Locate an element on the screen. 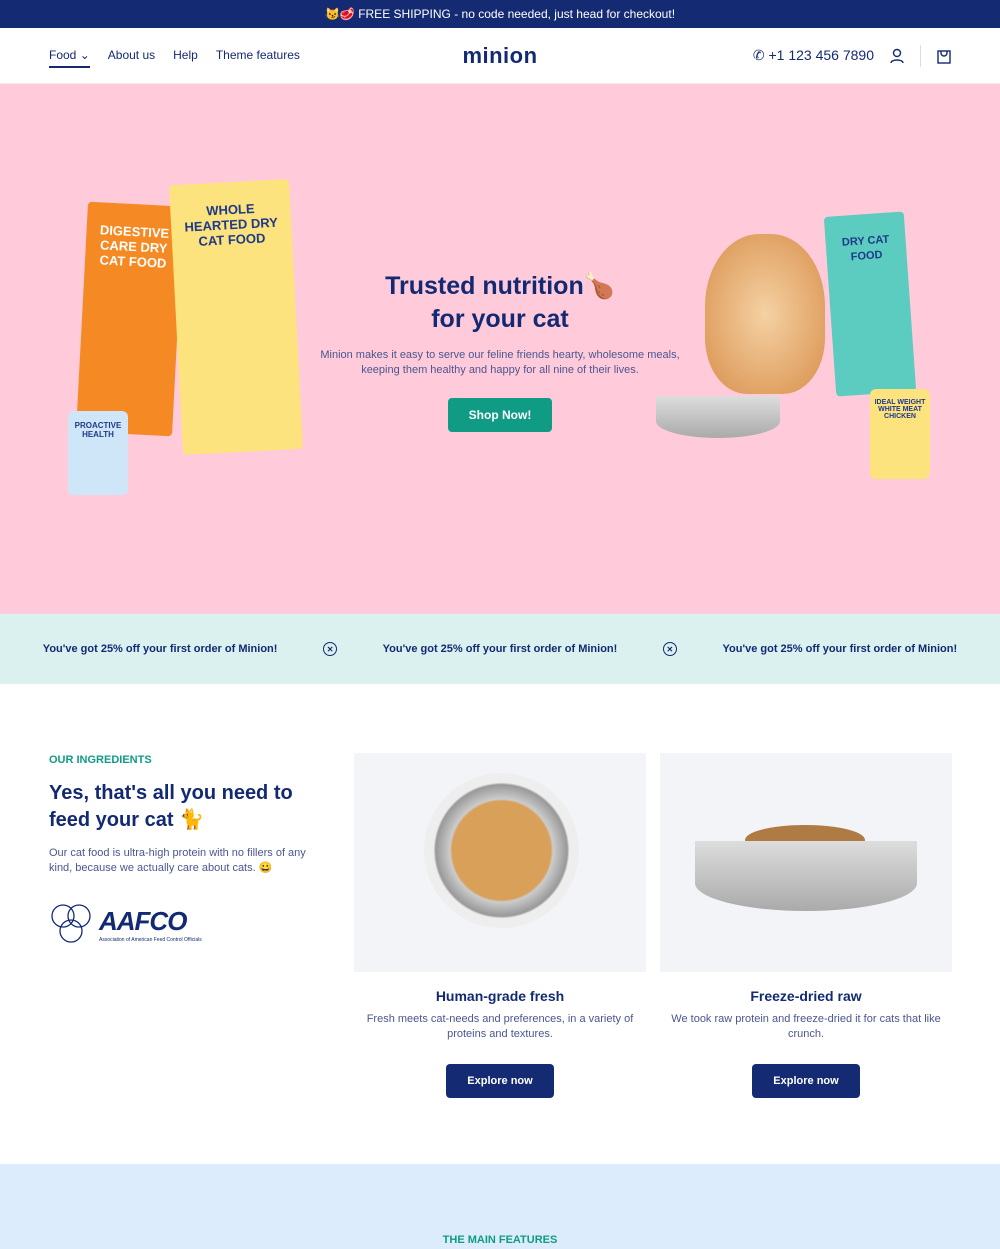 The width and height of the screenshot is (1000, 1249). section-eyebrow: OUR INGREDIENTS is located at coordinates (100, 760).